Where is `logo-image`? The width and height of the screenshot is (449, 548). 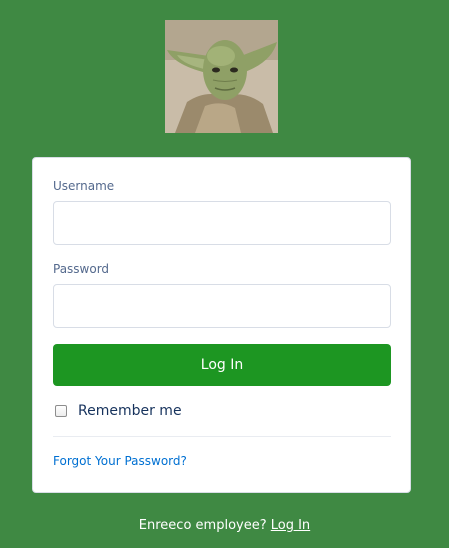
logo-image is located at coordinates (221, 76).